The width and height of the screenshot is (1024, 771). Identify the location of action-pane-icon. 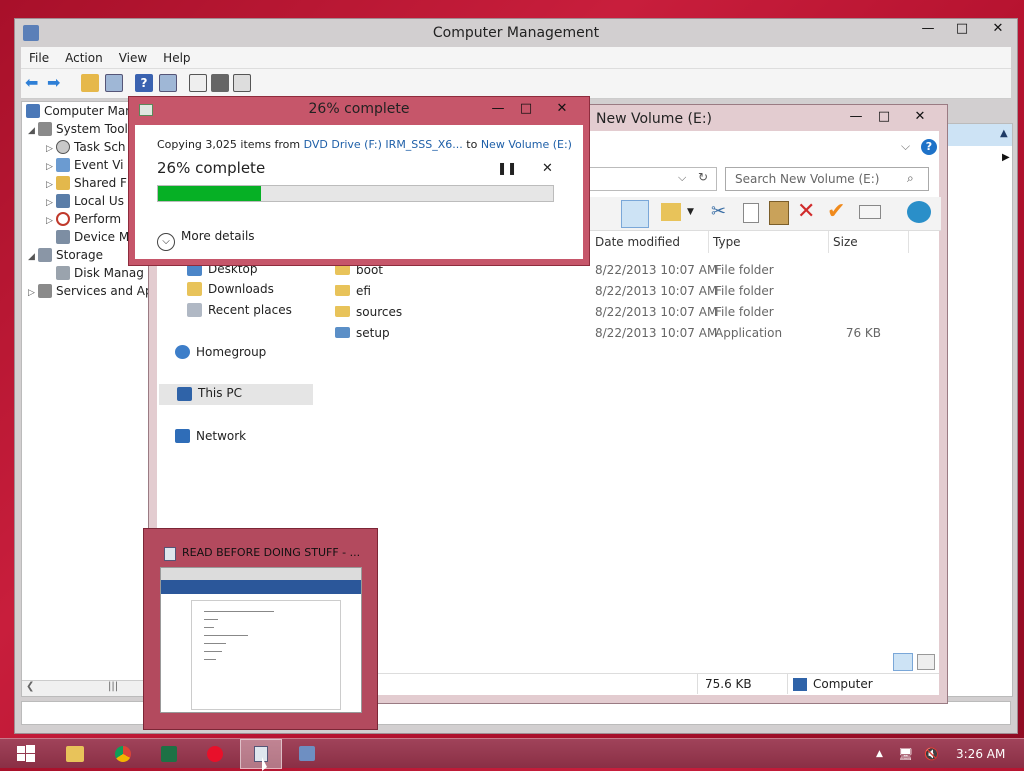
(168, 83).